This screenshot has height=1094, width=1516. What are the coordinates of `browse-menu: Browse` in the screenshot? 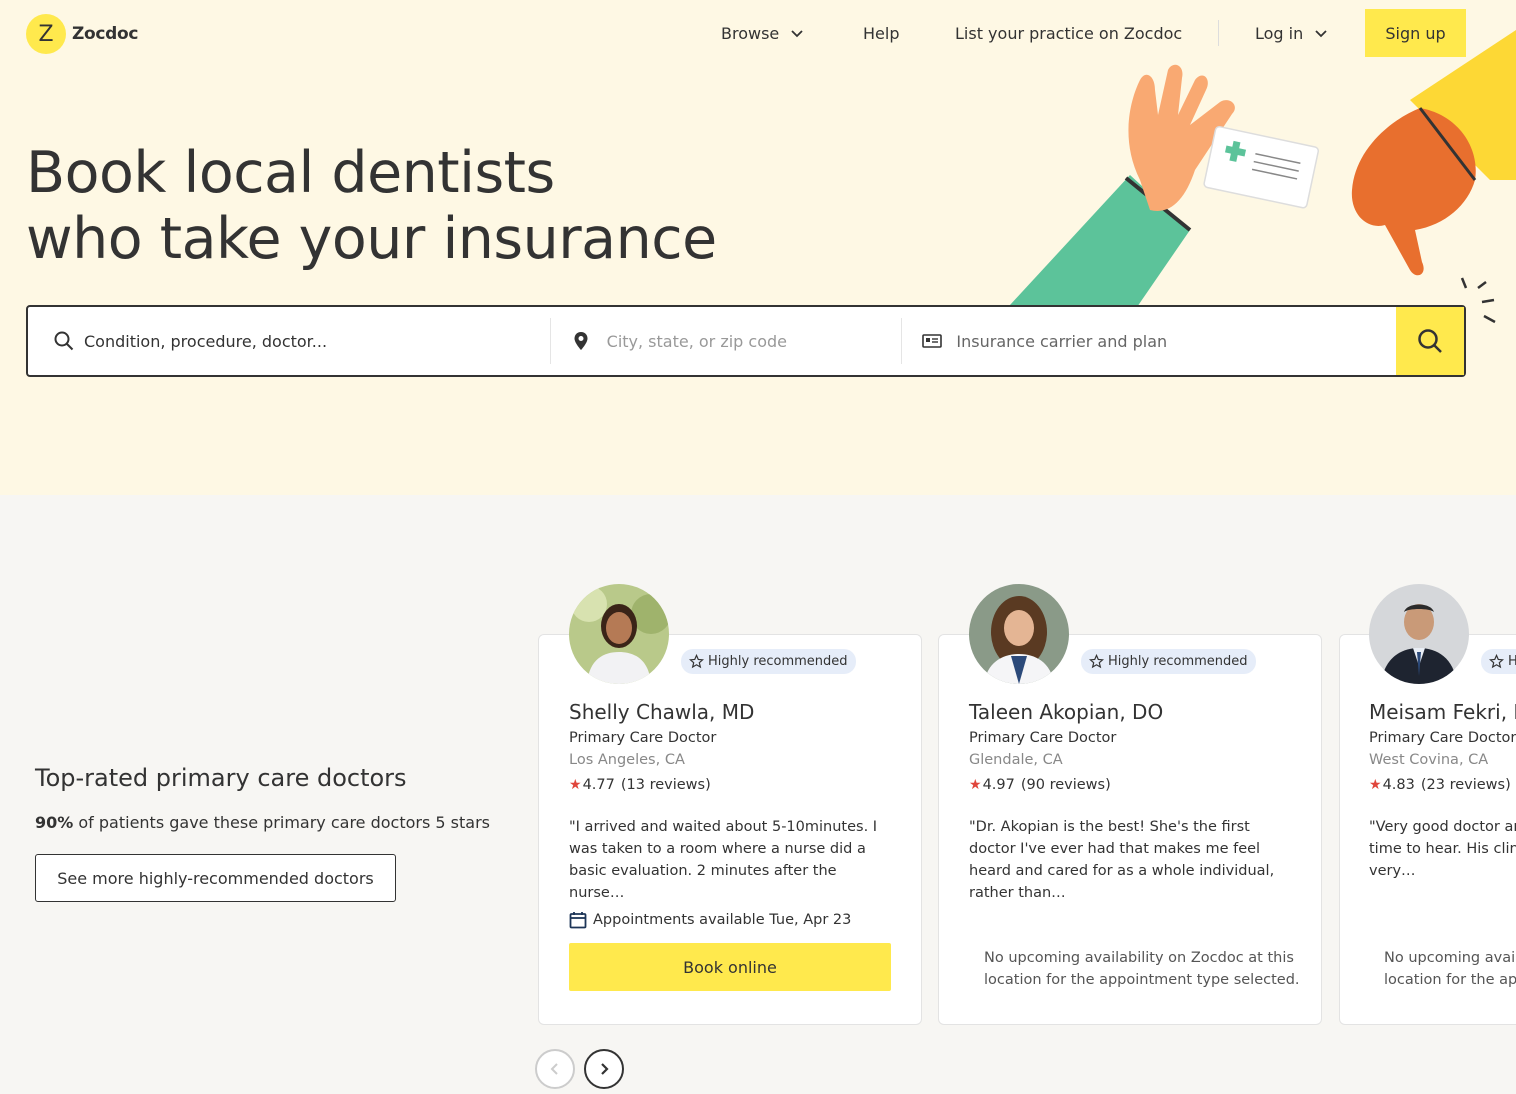 It's located at (762, 33).